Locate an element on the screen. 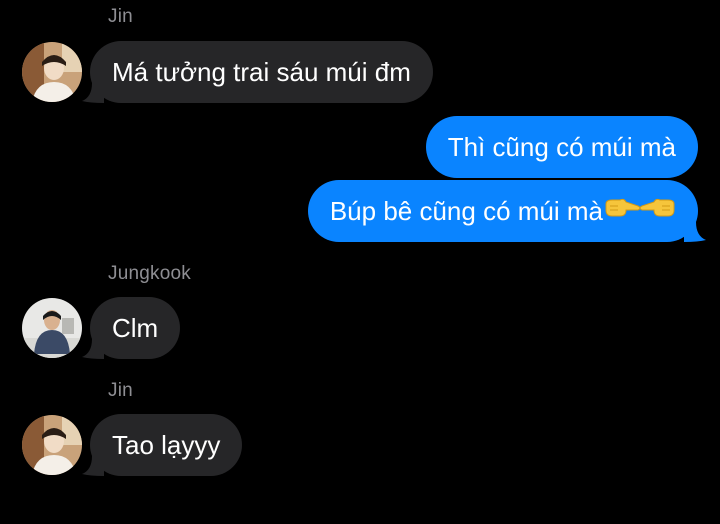 This screenshot has height=524, width=720. message-bubble-incoming: Má tưởng trai sáu múi đm is located at coordinates (257, 72).